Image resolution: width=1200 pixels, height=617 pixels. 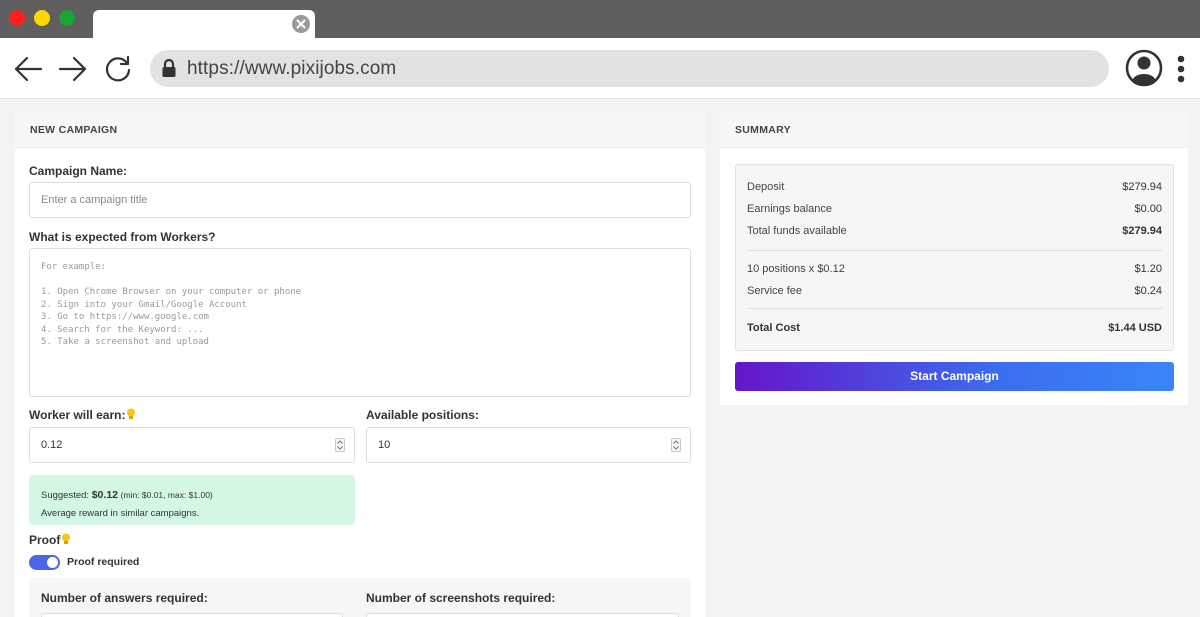 I want to click on summary-row-deposit: Deposit $279.94, so click(x=954, y=187).